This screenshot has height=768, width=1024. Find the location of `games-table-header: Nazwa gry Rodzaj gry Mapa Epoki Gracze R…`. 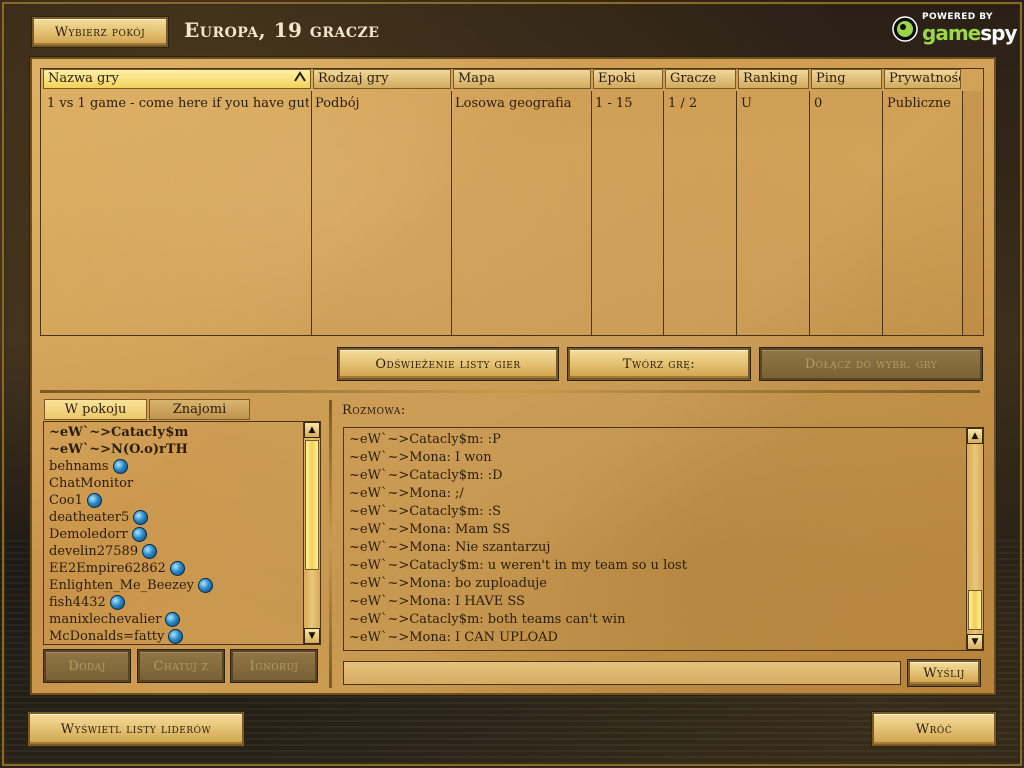

games-table-header: Nazwa gry Rodzaj gry Mapa Epoki Gracze R… is located at coordinates (512, 80).